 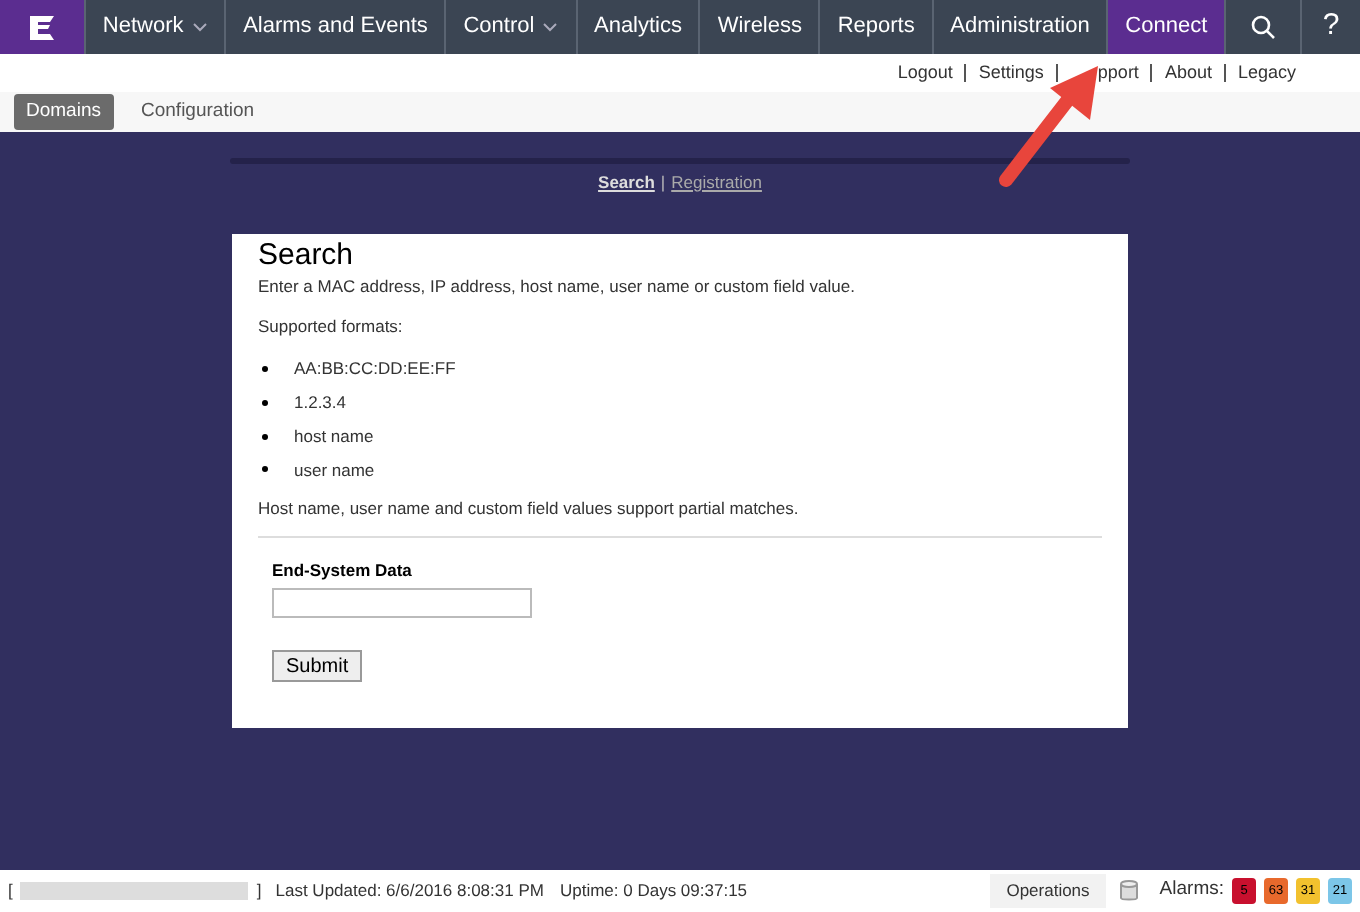 I want to click on alarms-label: Alarms:, so click(x=1191, y=890).